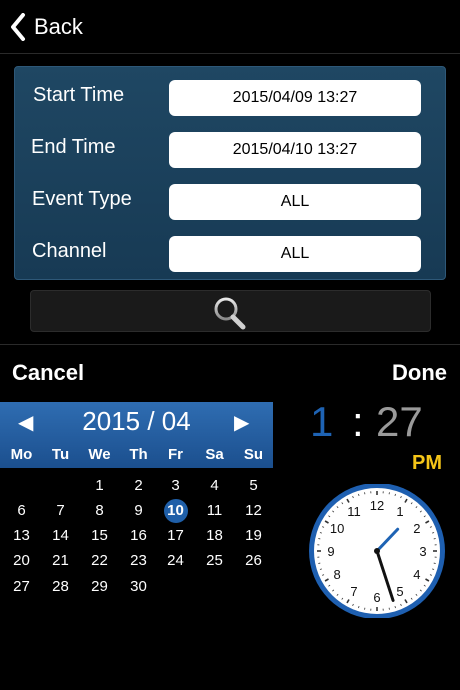 Image resolution: width=460 pixels, height=690 pixels. I want to click on event-type-label: Event Type, so click(82, 199).